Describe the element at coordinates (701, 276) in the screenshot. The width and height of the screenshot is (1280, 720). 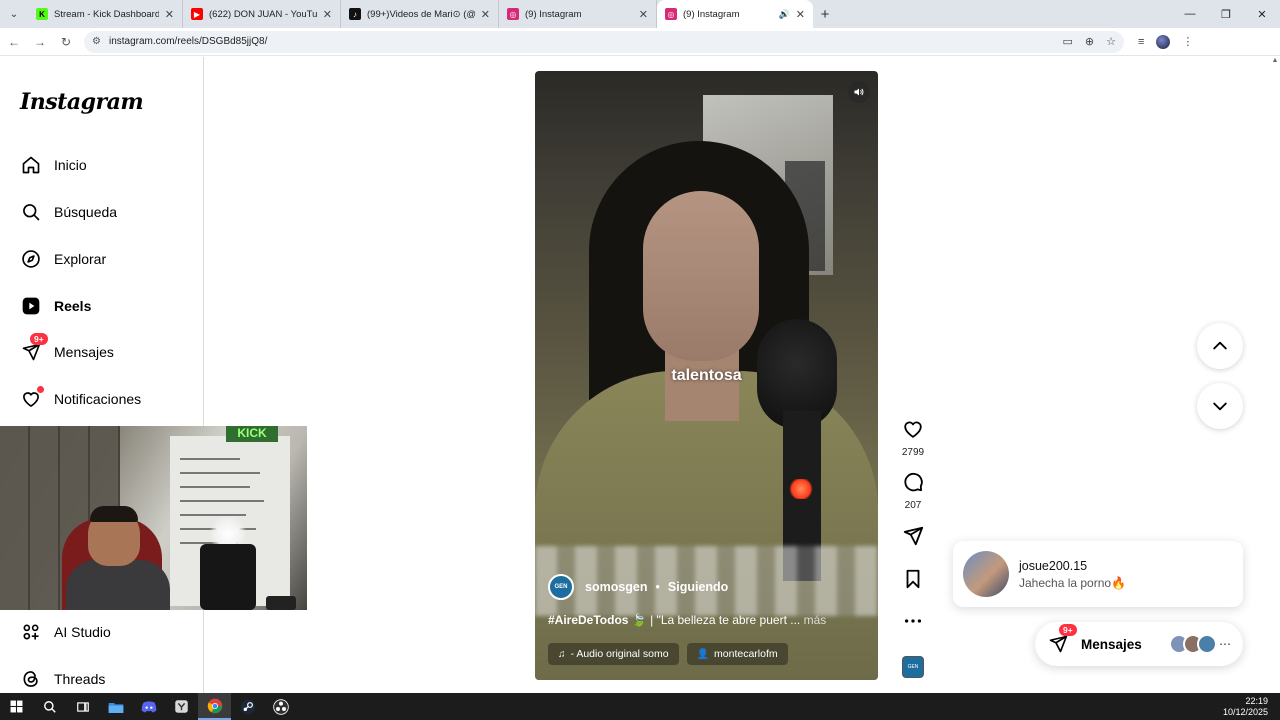
I see `reel-subject-face` at that location.